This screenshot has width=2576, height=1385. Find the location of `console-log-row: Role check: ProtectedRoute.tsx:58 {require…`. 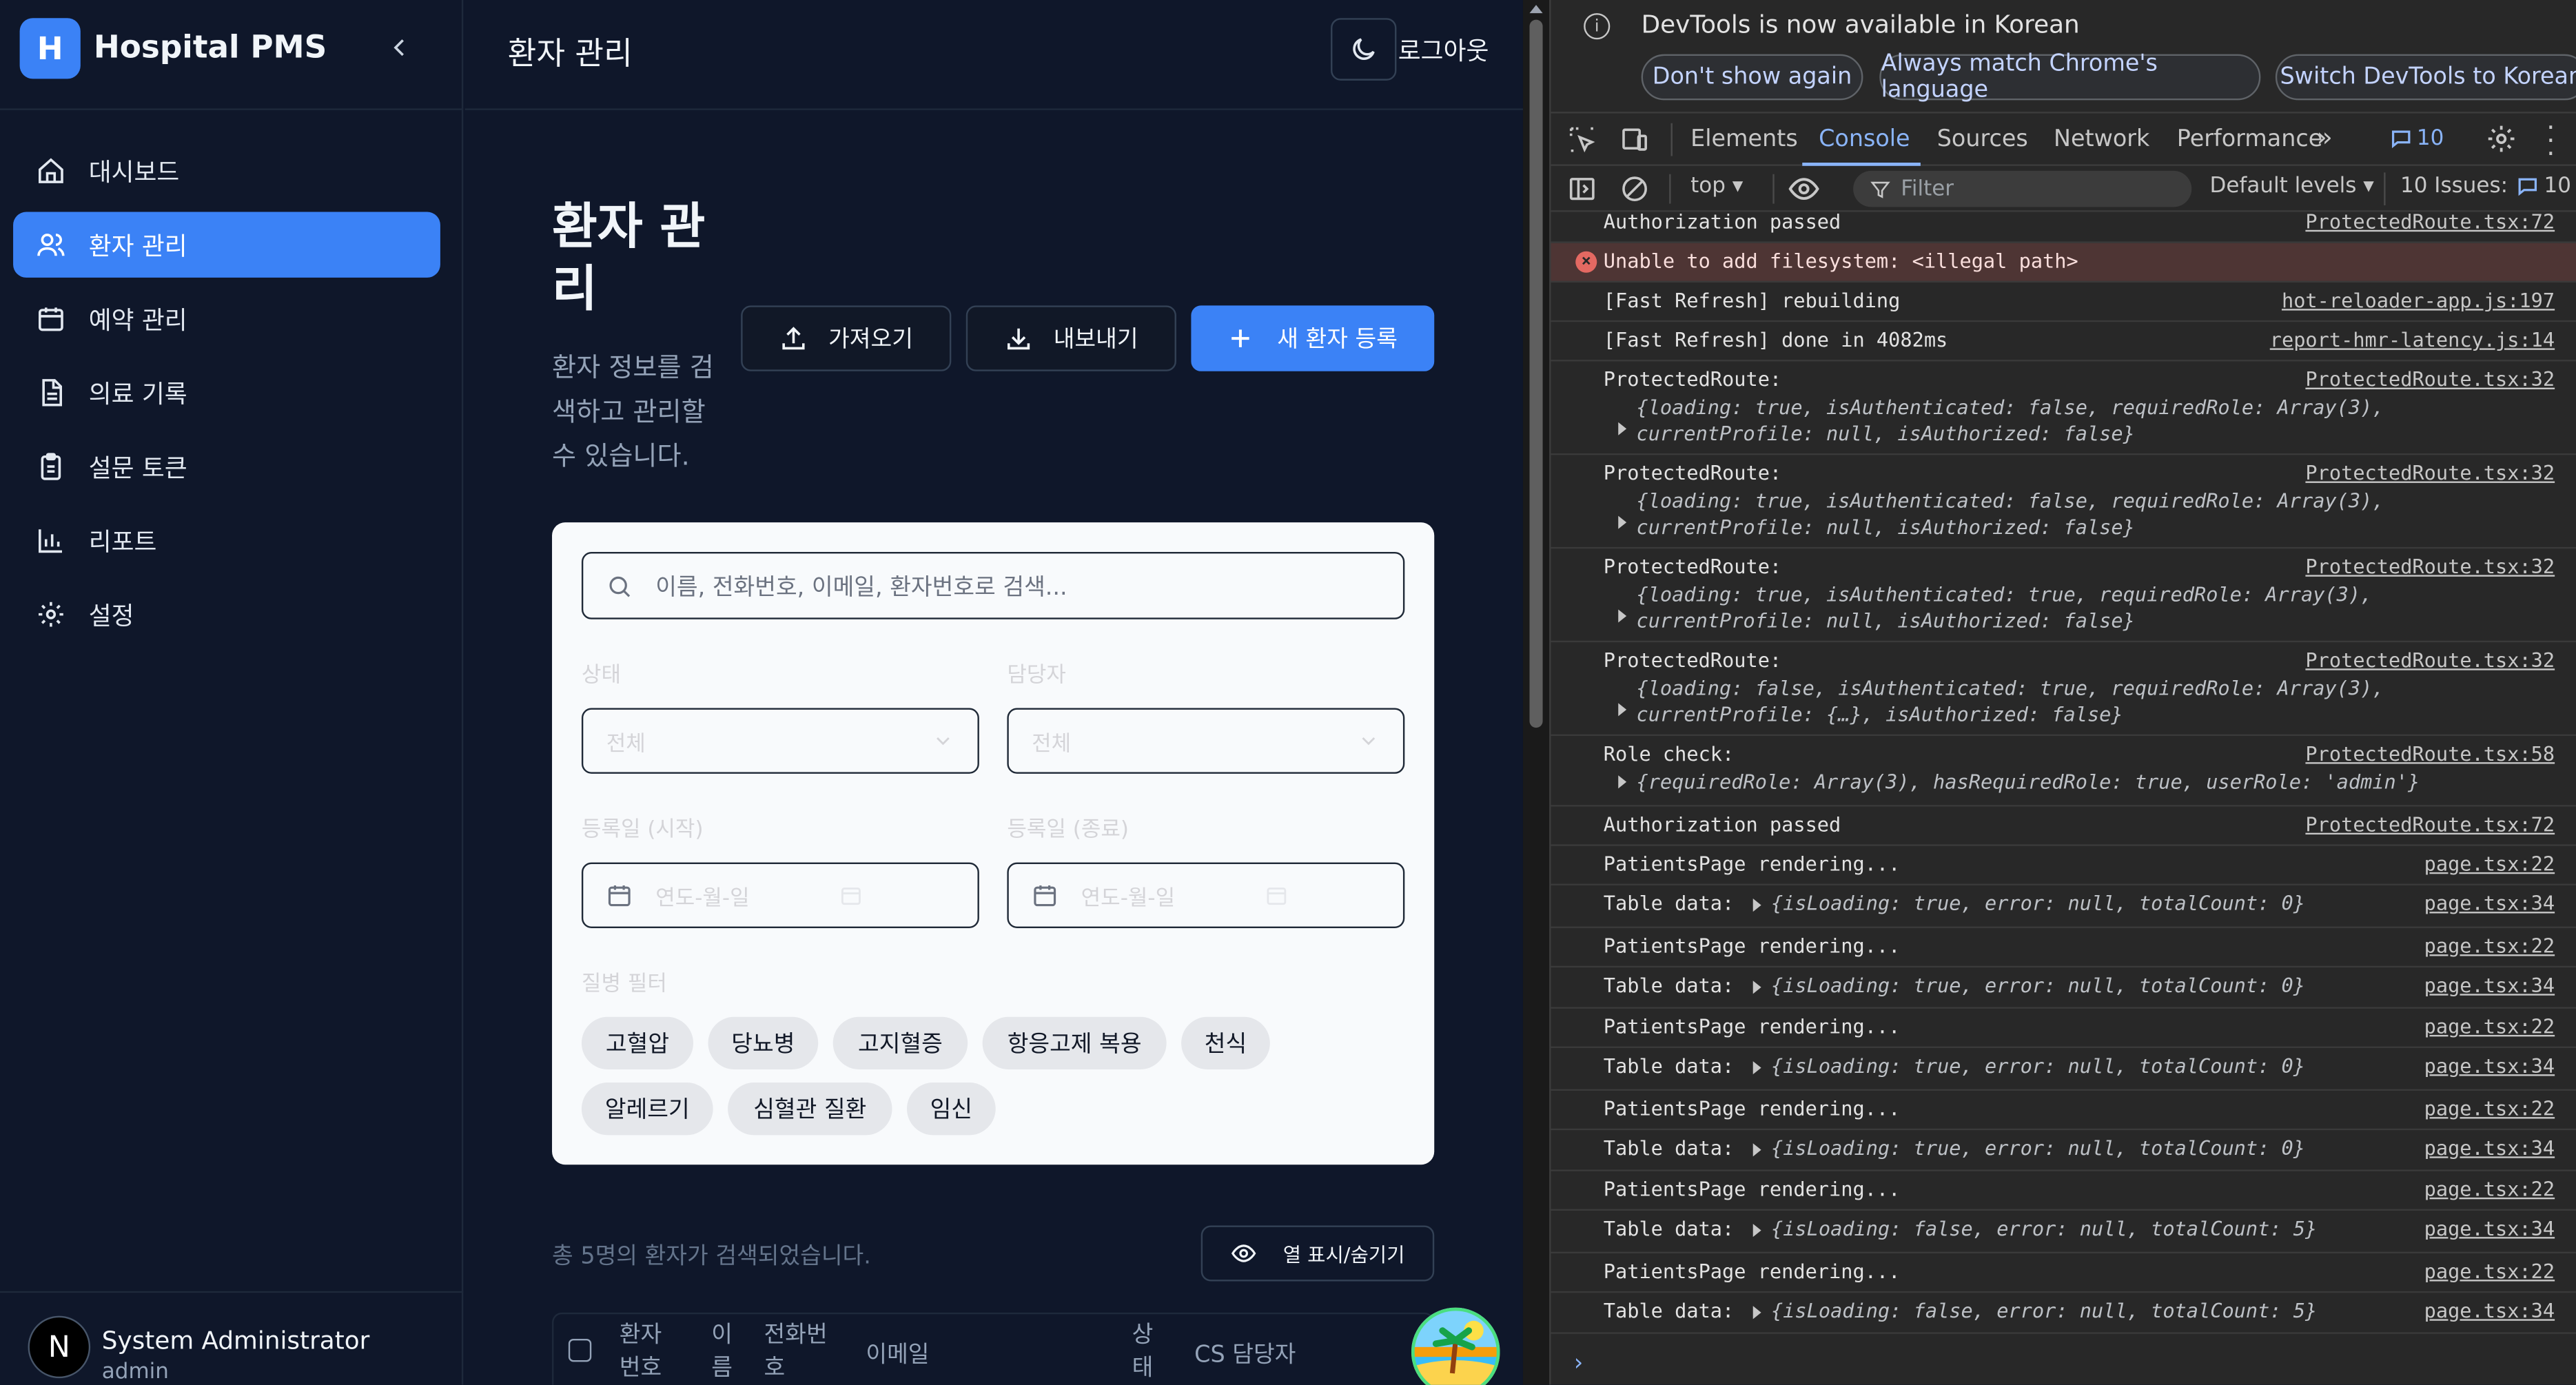

console-log-row: Role check: ProtectedRoute.tsx:58 {require… is located at coordinates (2063, 771).